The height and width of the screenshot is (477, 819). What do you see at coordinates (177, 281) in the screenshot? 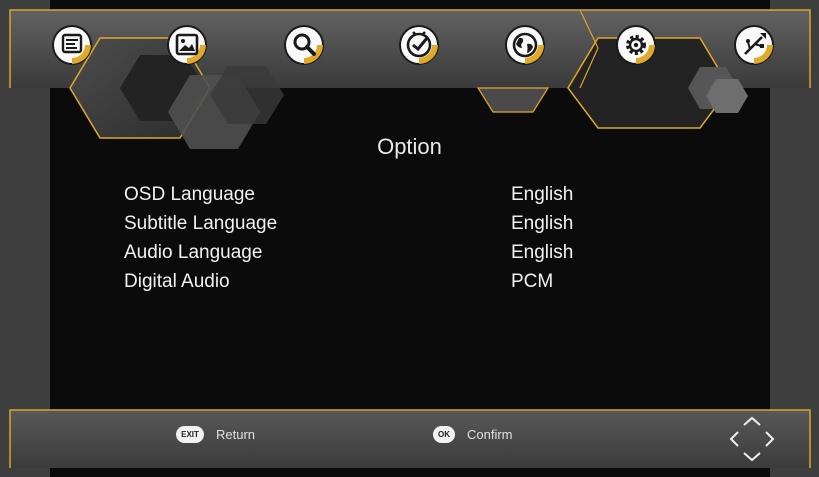
I see `option-label: Digital Audio` at bounding box center [177, 281].